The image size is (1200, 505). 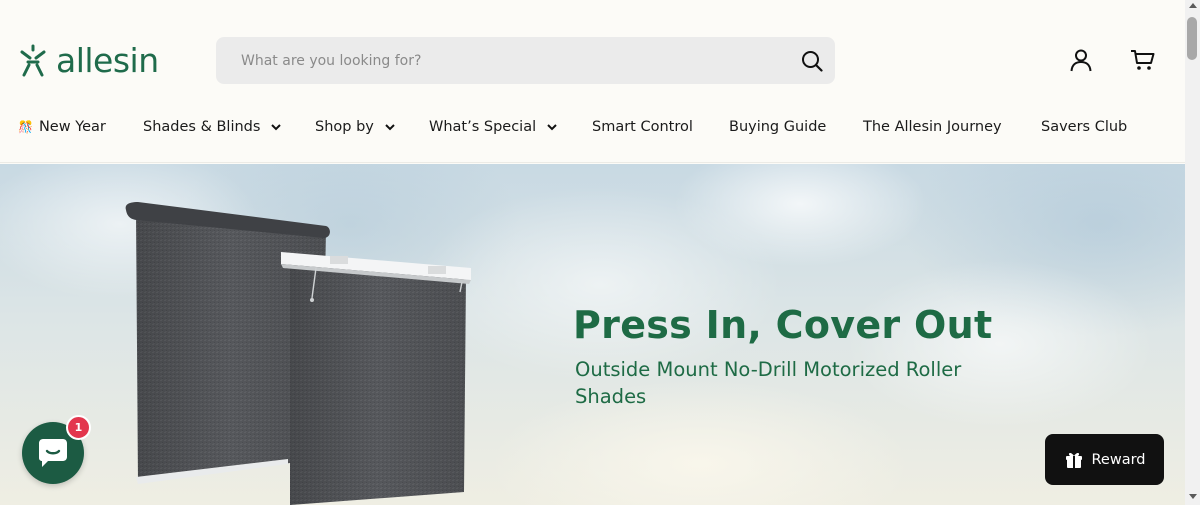 I want to click on reward-label: Reward, so click(x=1118, y=459).